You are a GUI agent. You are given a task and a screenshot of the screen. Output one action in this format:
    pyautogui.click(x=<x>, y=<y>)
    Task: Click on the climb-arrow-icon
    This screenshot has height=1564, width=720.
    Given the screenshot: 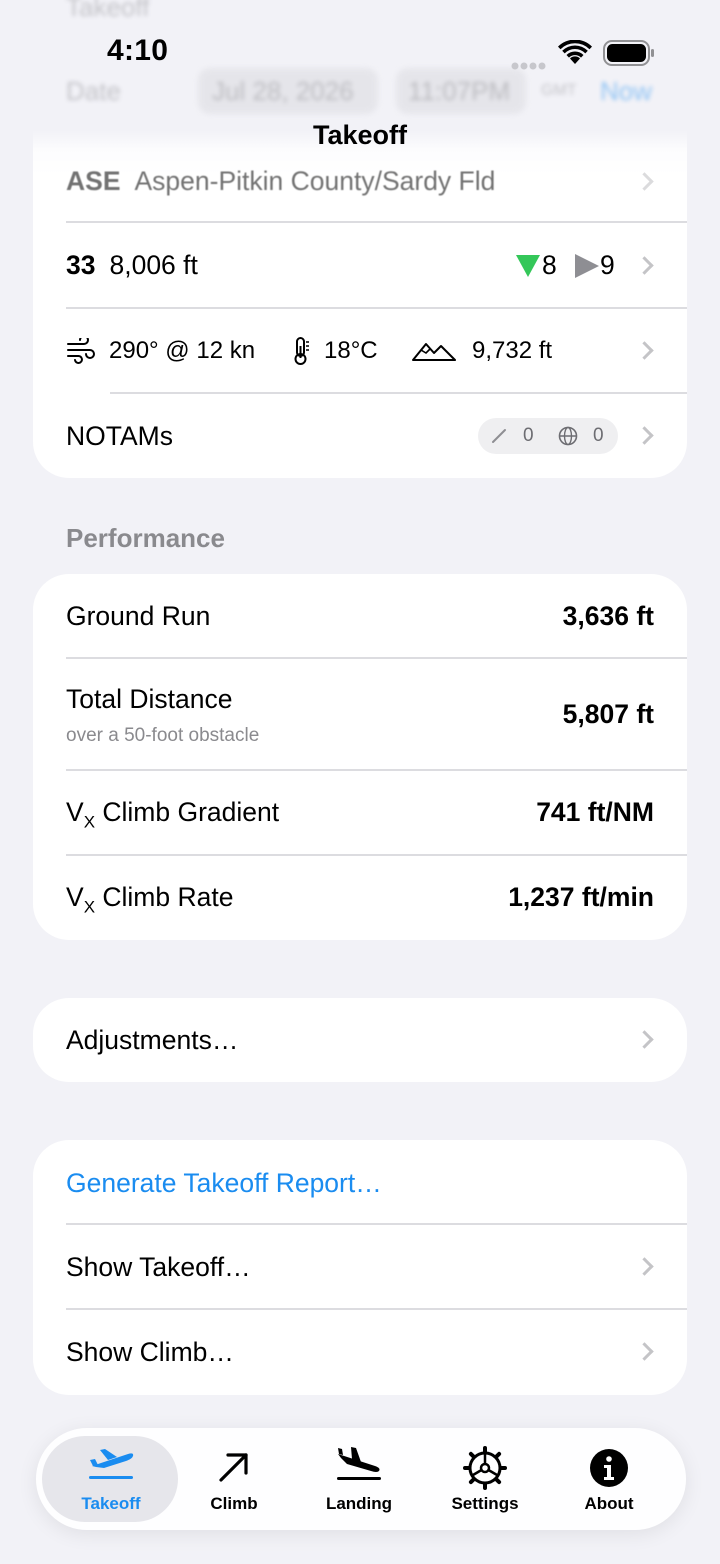 What is the action you would take?
    pyautogui.click(x=233, y=1467)
    